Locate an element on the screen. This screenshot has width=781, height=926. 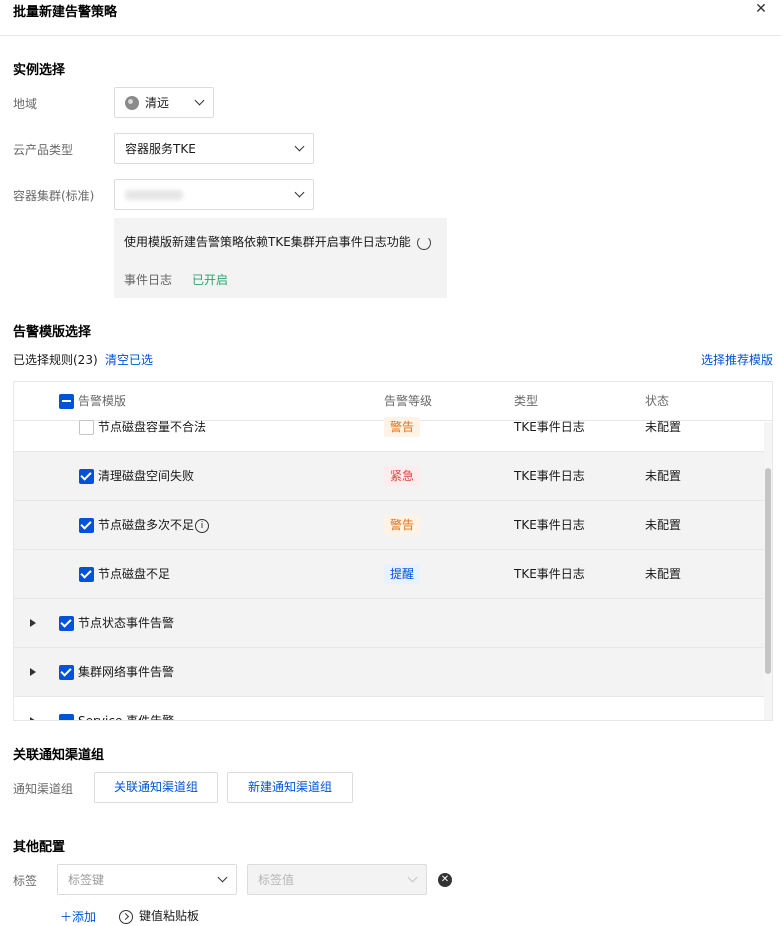
tag-key-select: 标签键 is located at coordinates (147, 879).